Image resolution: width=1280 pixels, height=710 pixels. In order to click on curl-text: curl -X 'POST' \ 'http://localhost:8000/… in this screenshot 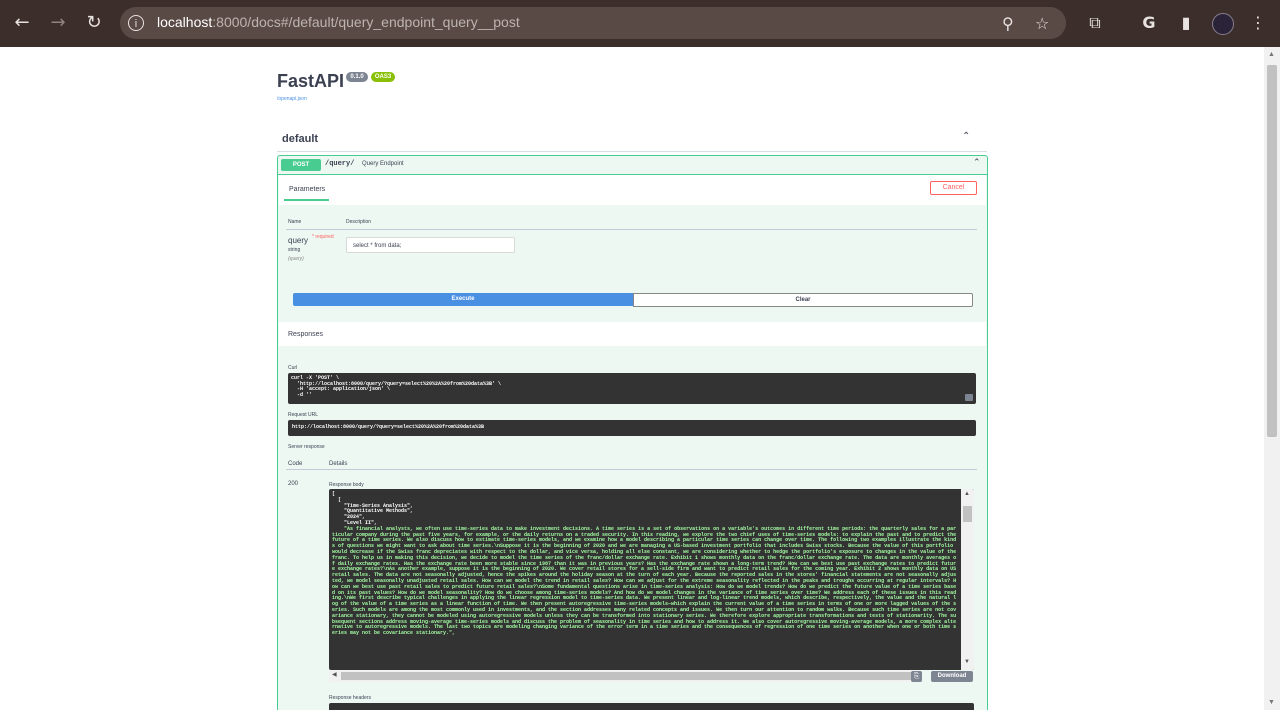, I will do `click(396, 386)`.